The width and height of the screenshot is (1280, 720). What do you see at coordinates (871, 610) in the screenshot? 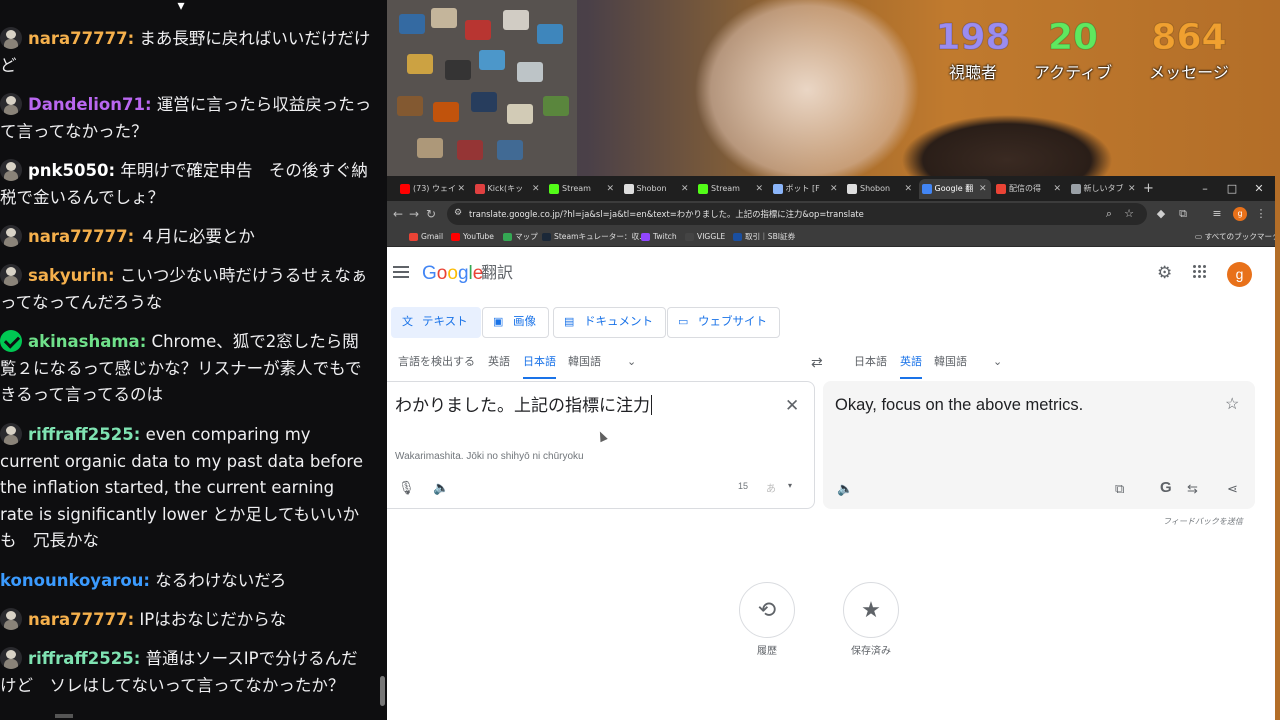
I see `saved-button: ★` at bounding box center [871, 610].